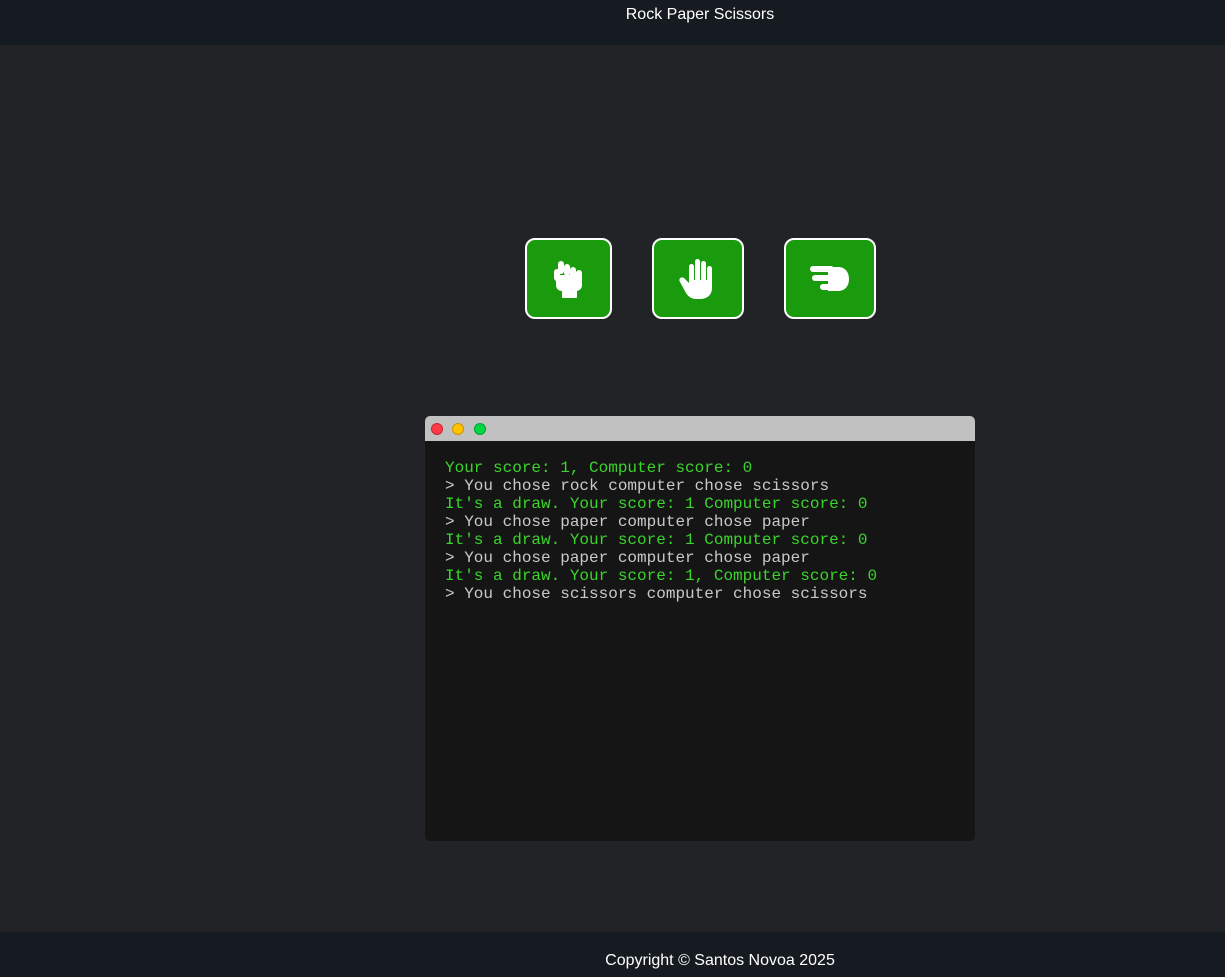  I want to click on maximize-dot-icon, so click(480, 429).